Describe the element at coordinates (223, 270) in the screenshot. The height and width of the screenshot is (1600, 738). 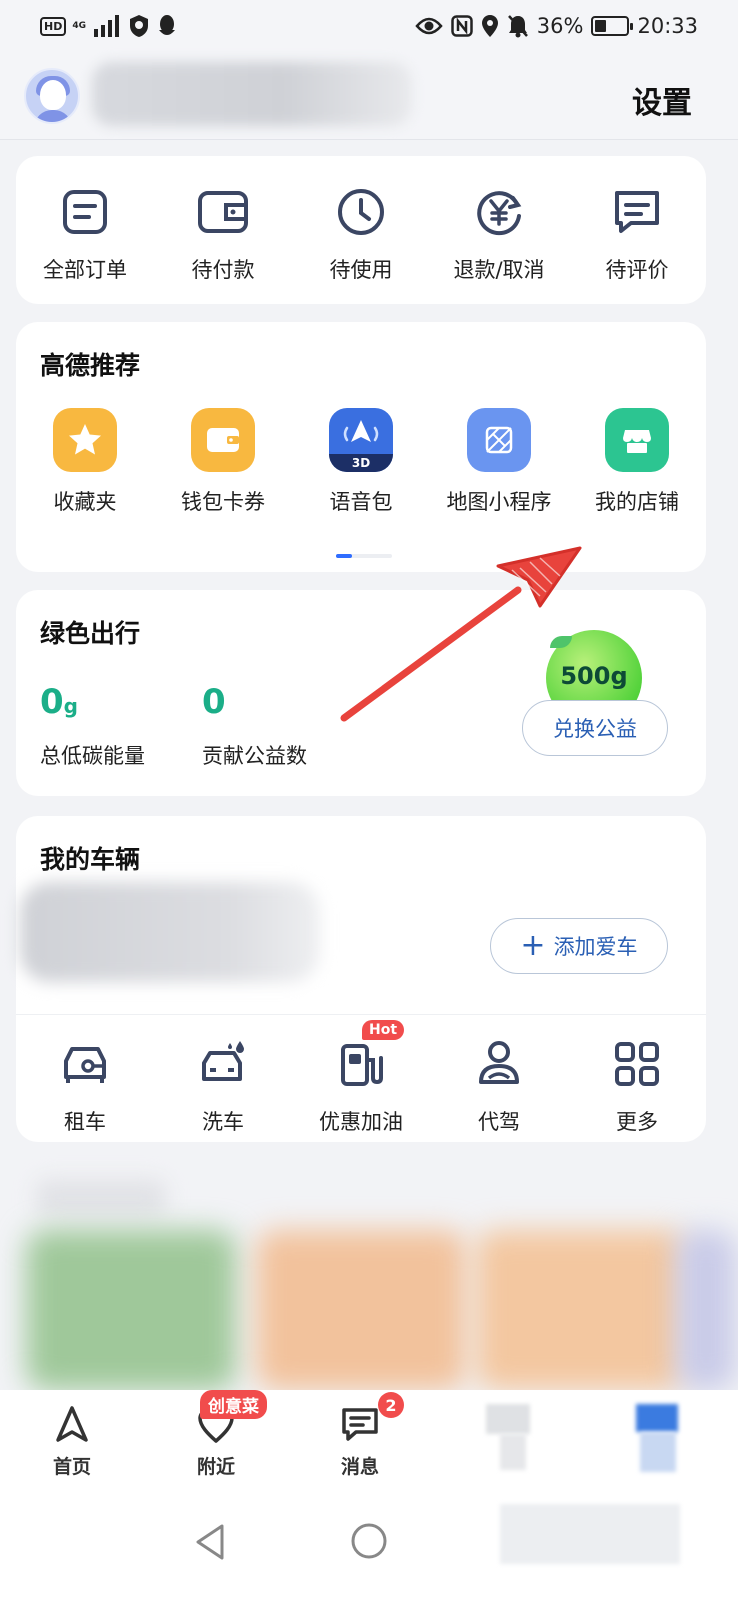
I see `order-unpaid-label: 待付款` at that location.